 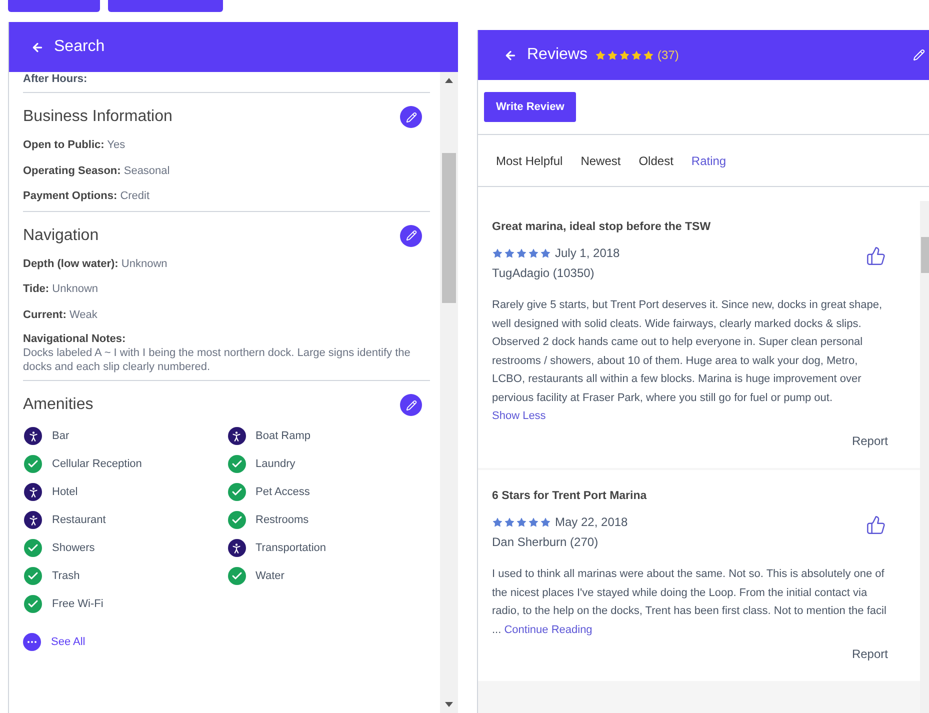 What do you see at coordinates (282, 520) in the screenshot?
I see `amenity-label: Restrooms` at bounding box center [282, 520].